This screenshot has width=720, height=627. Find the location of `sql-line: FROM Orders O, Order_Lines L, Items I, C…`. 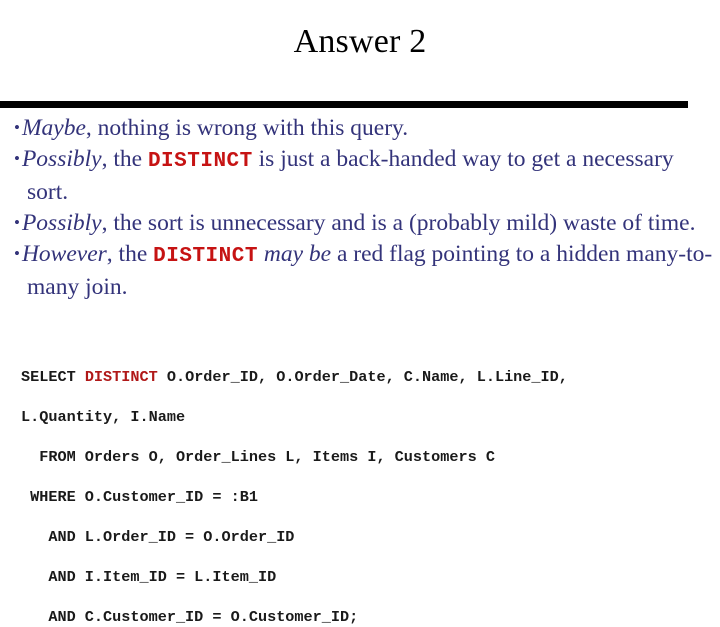

sql-line: FROM Orders O, Order_Lines L, Items I, C… is located at coordinates (366, 457).